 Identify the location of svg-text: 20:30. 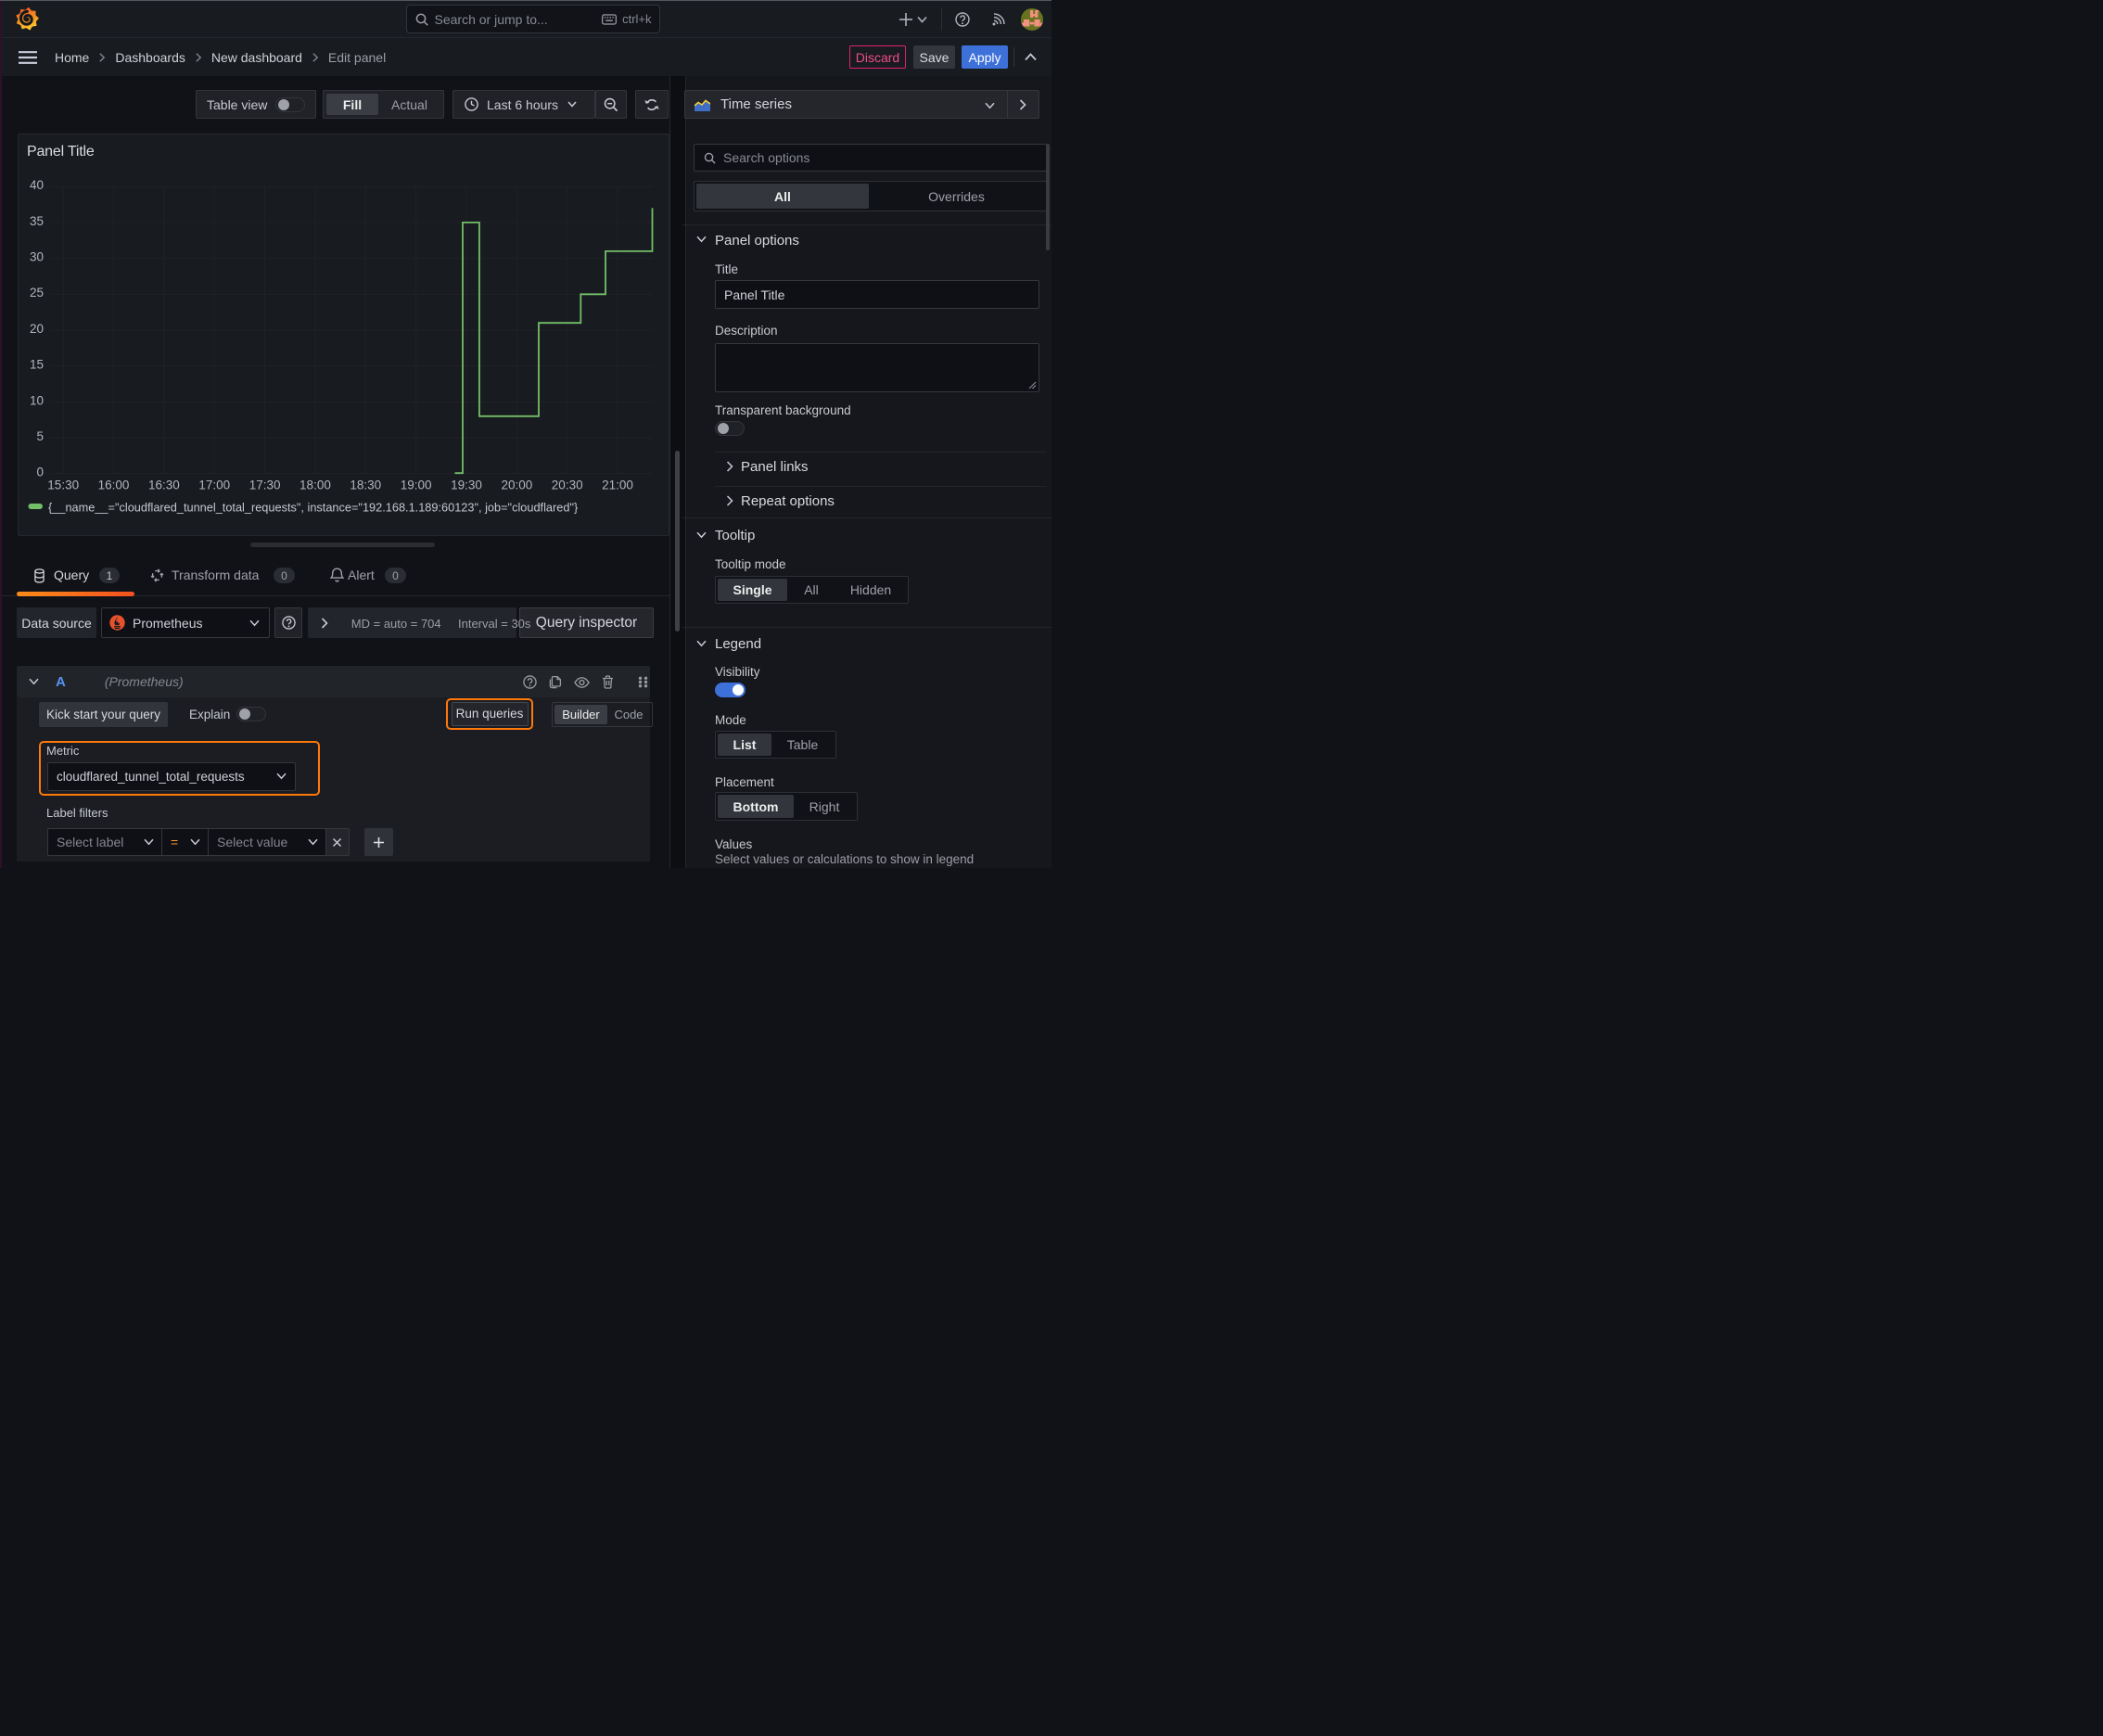
(567, 485).